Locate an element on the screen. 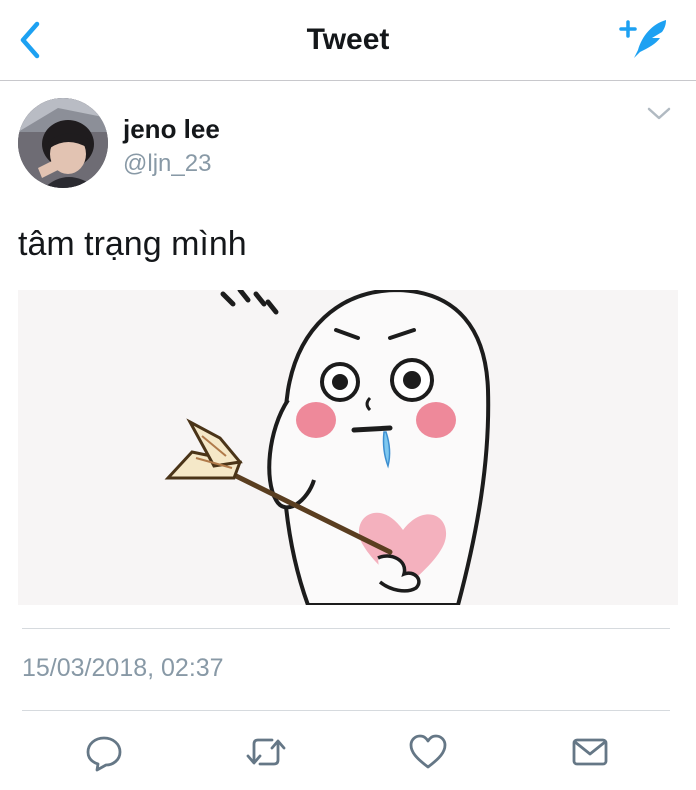 The image size is (696, 790). direct-message-button is located at coordinates (590, 752).